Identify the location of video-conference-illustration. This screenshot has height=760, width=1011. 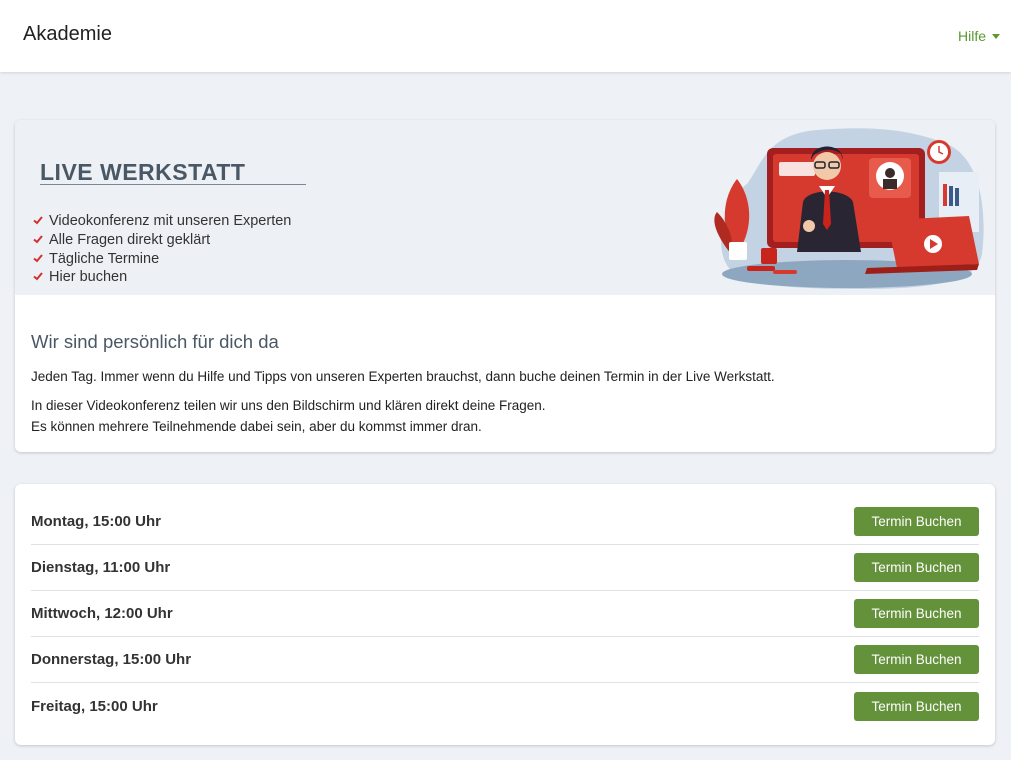
(849, 208).